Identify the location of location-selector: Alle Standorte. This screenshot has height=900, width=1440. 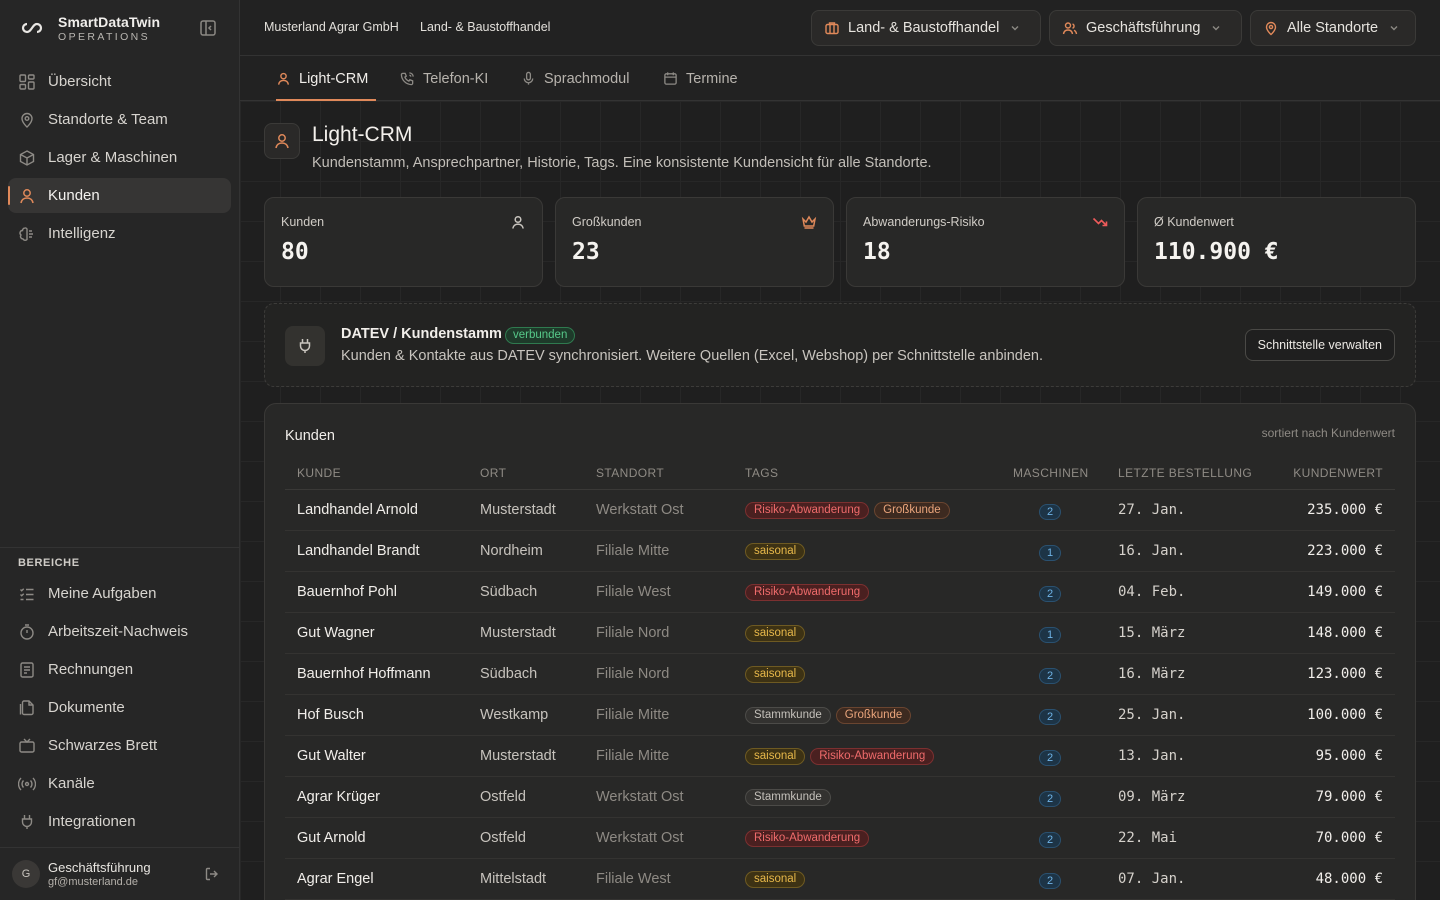
(1333, 28).